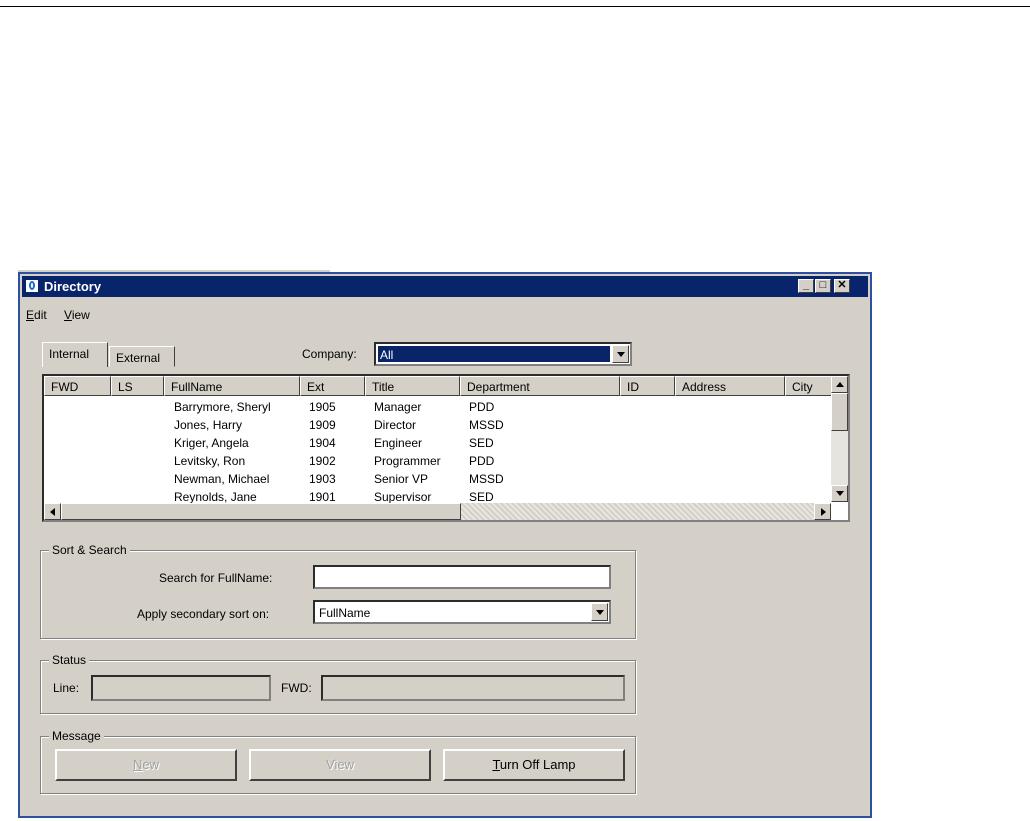 The width and height of the screenshot is (1030, 821). What do you see at coordinates (462, 612) in the screenshot?
I see `secondary-sort-select: FullName` at bounding box center [462, 612].